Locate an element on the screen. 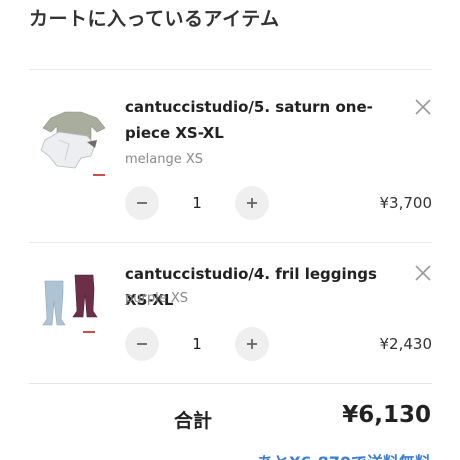  item-variant: purple XS is located at coordinates (156, 298).